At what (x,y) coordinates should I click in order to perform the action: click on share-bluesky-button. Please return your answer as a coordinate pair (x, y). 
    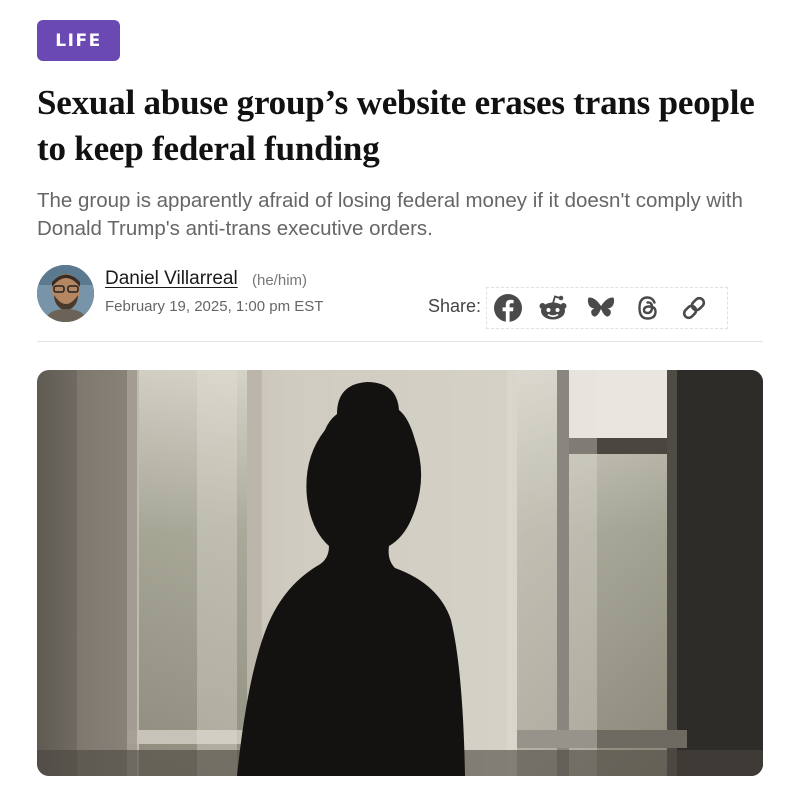
    Looking at the image, I should click on (601, 308).